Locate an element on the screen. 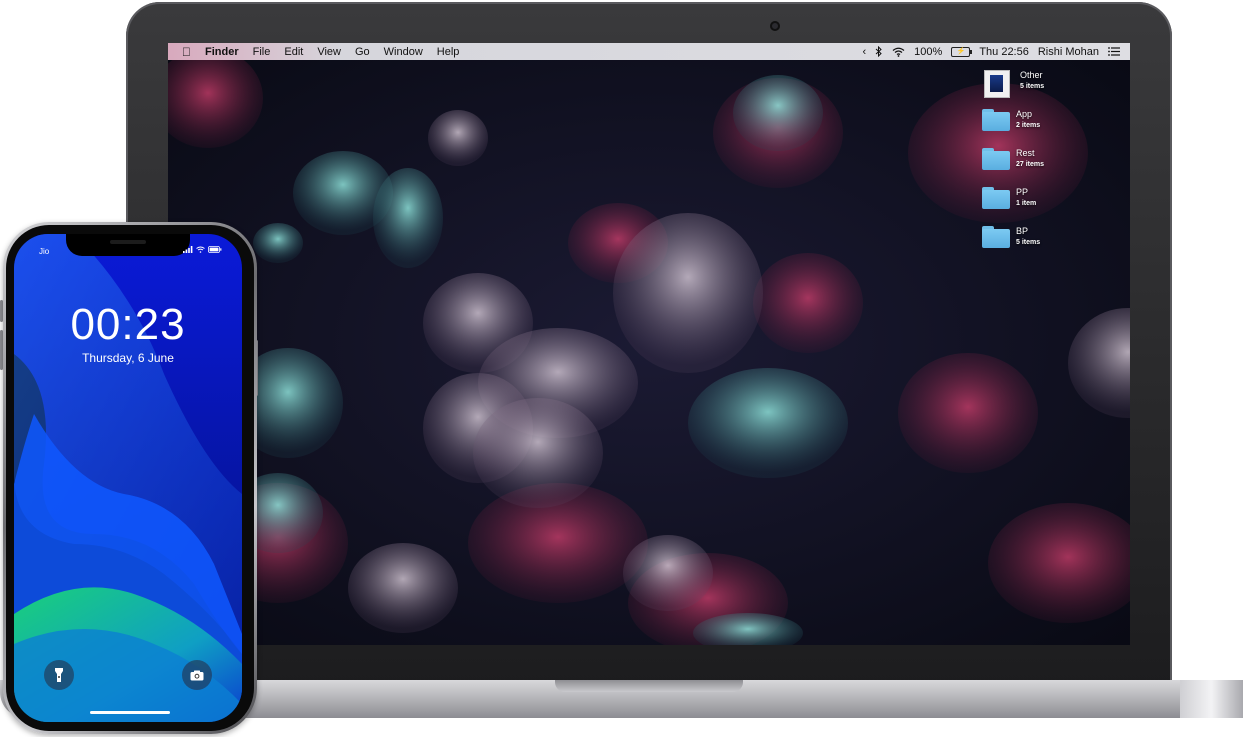 The width and height of the screenshot is (1243, 737). battery-percent: 100% is located at coordinates (928, 52).